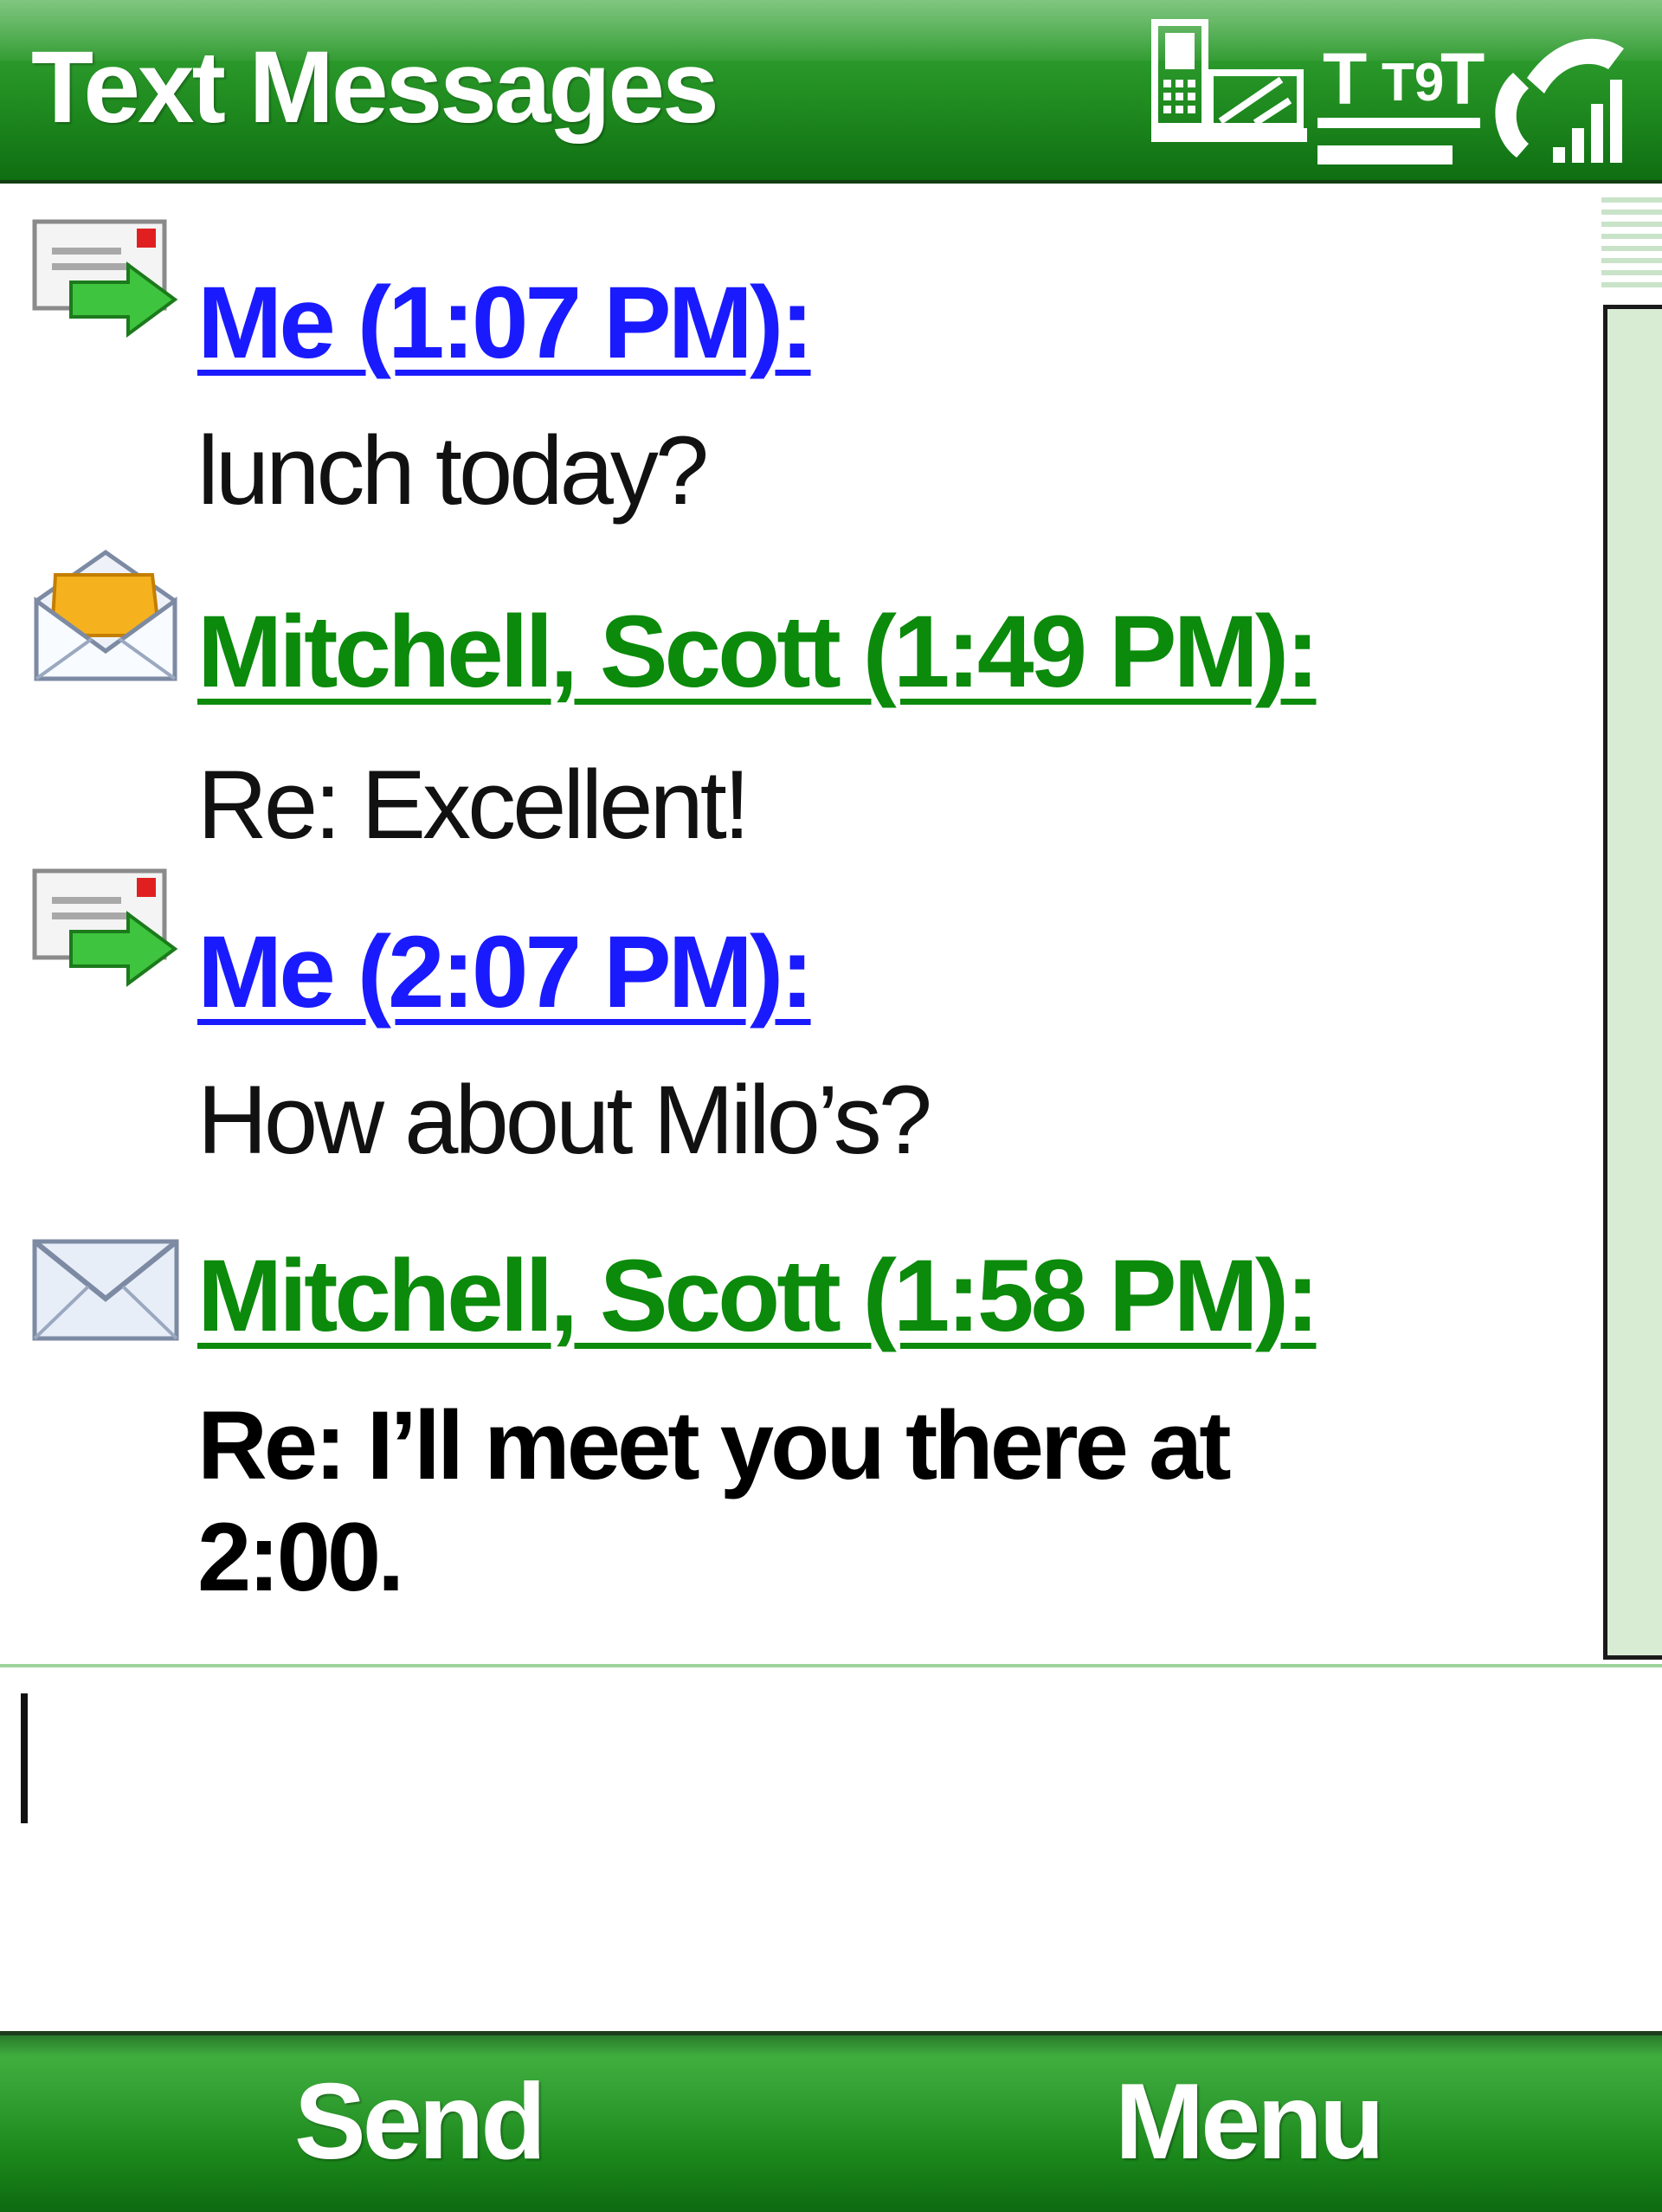  I want to click on closed-envelope-icon, so click(105, 1290).